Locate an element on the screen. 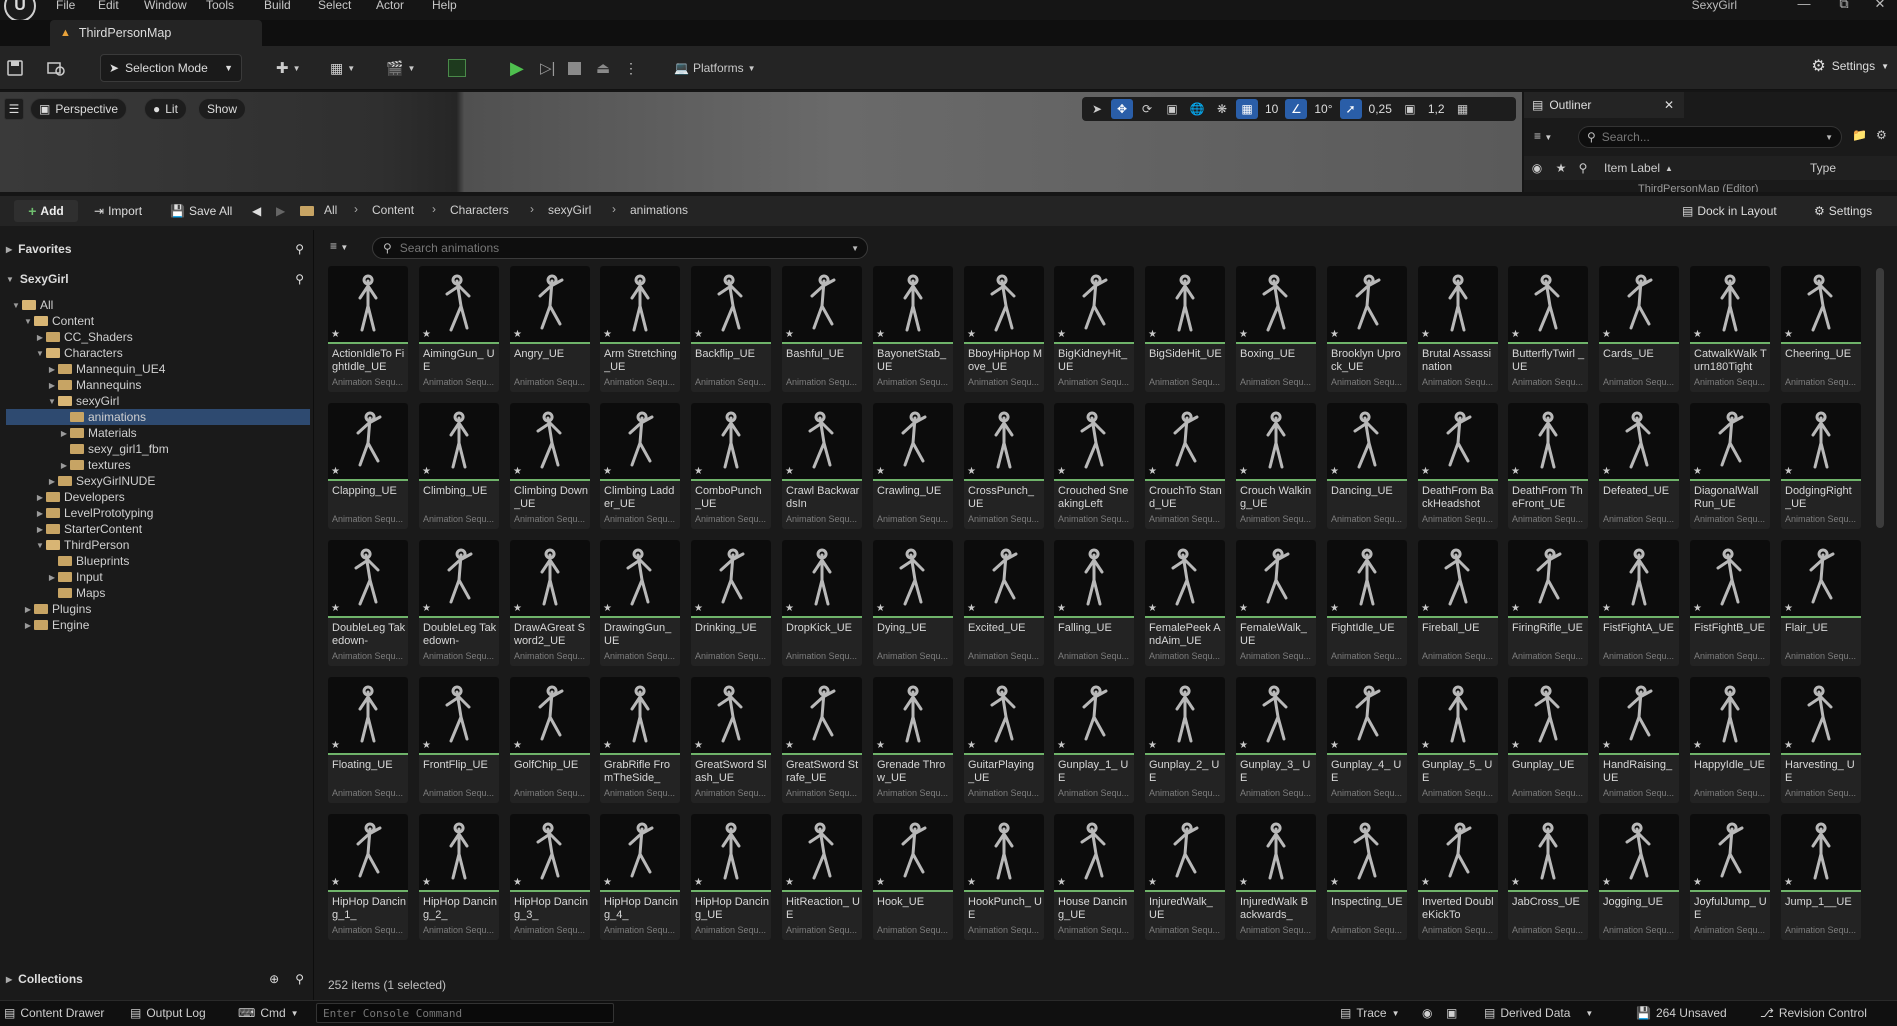 This screenshot has height=1026, width=1897. add-collection-icon: ⊕ is located at coordinates (274, 979).